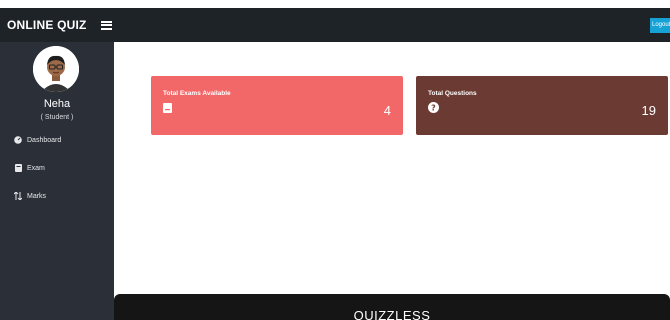 The image size is (670, 320). Describe the element at coordinates (660, 25) in the screenshot. I see `logout-button: Logout` at that location.